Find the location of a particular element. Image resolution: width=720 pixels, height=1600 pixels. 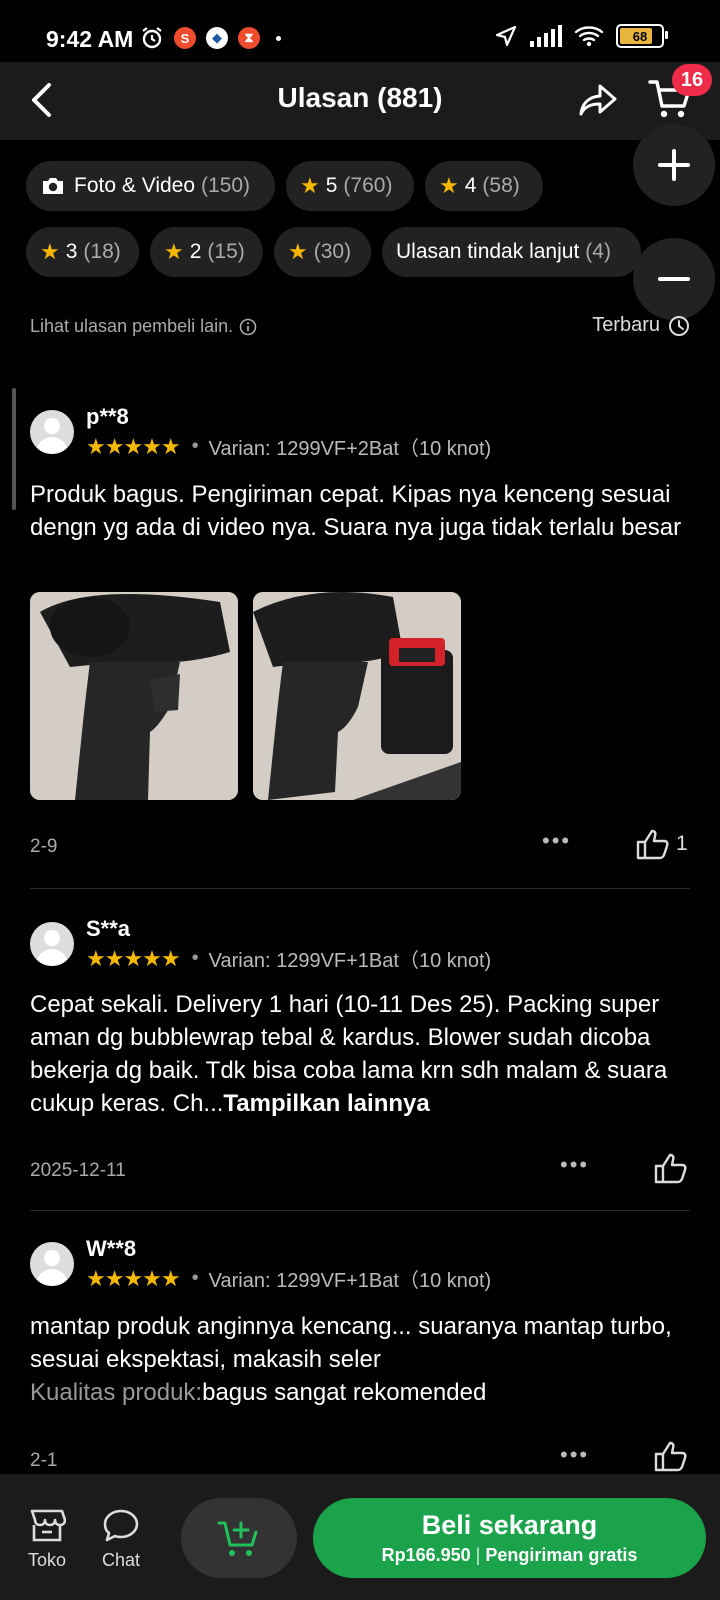

filter-5-star: ★ 5 (760) is located at coordinates (350, 186).